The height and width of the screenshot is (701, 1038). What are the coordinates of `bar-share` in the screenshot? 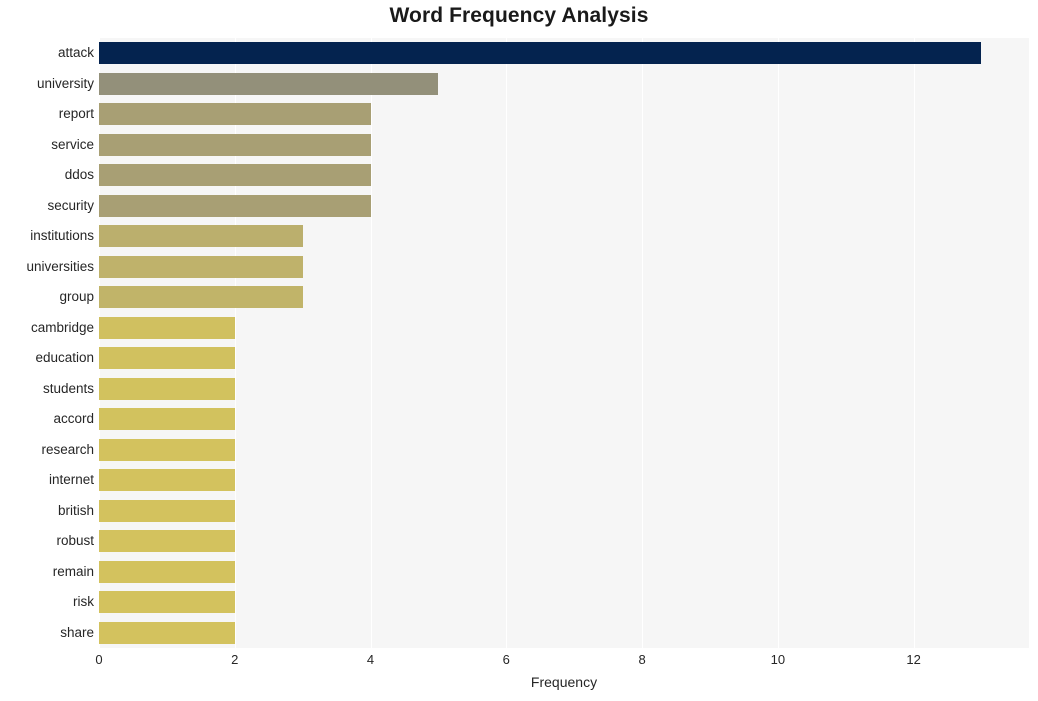 It's located at (167, 632).